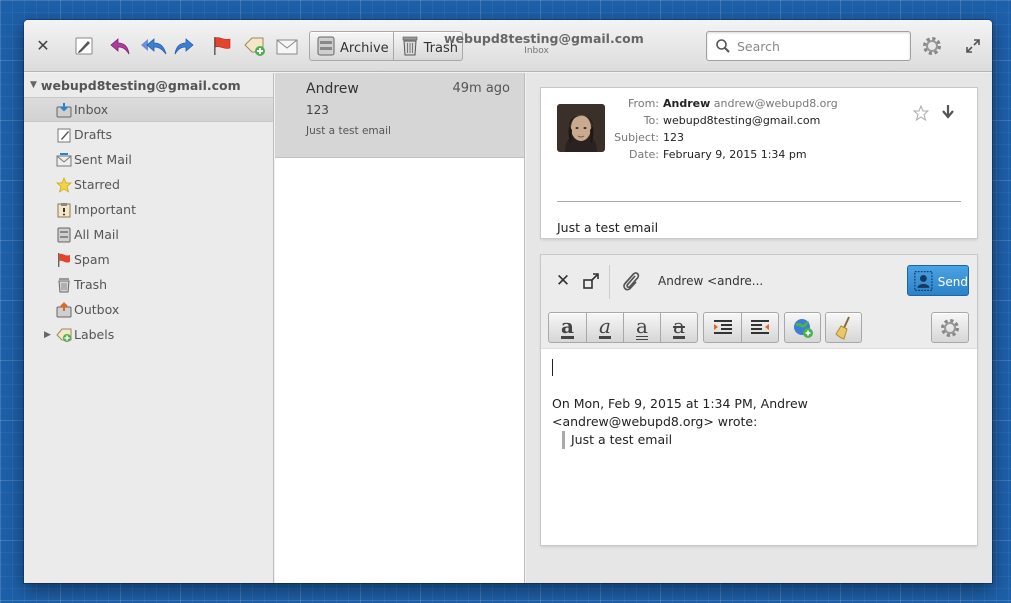 Image resolution: width=1011 pixels, height=603 pixels. I want to click on strikethrough-glyph: a, so click(679, 326).